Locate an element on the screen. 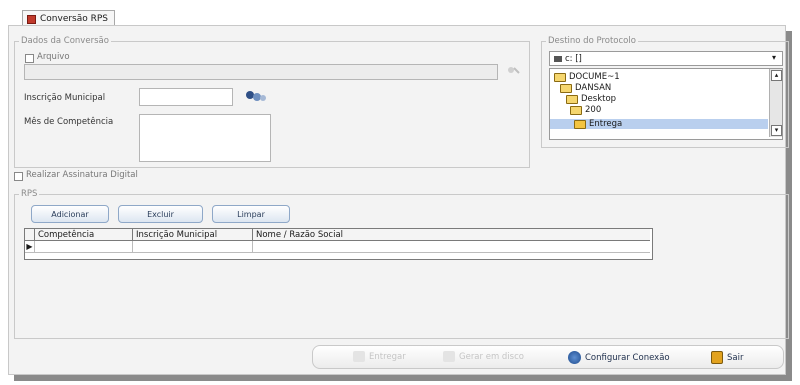 Image resolution: width=800 pixels, height=385 pixels. column-header: Inscrição Municipal is located at coordinates (193, 235).